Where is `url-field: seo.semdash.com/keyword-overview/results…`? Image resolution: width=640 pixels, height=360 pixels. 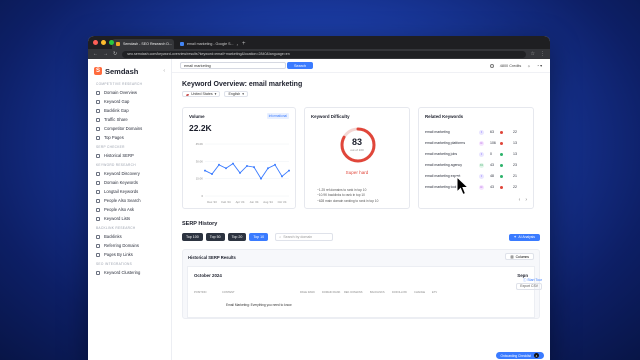 url-field: seo.semdash.com/keyword-overview/results… is located at coordinates (324, 54).